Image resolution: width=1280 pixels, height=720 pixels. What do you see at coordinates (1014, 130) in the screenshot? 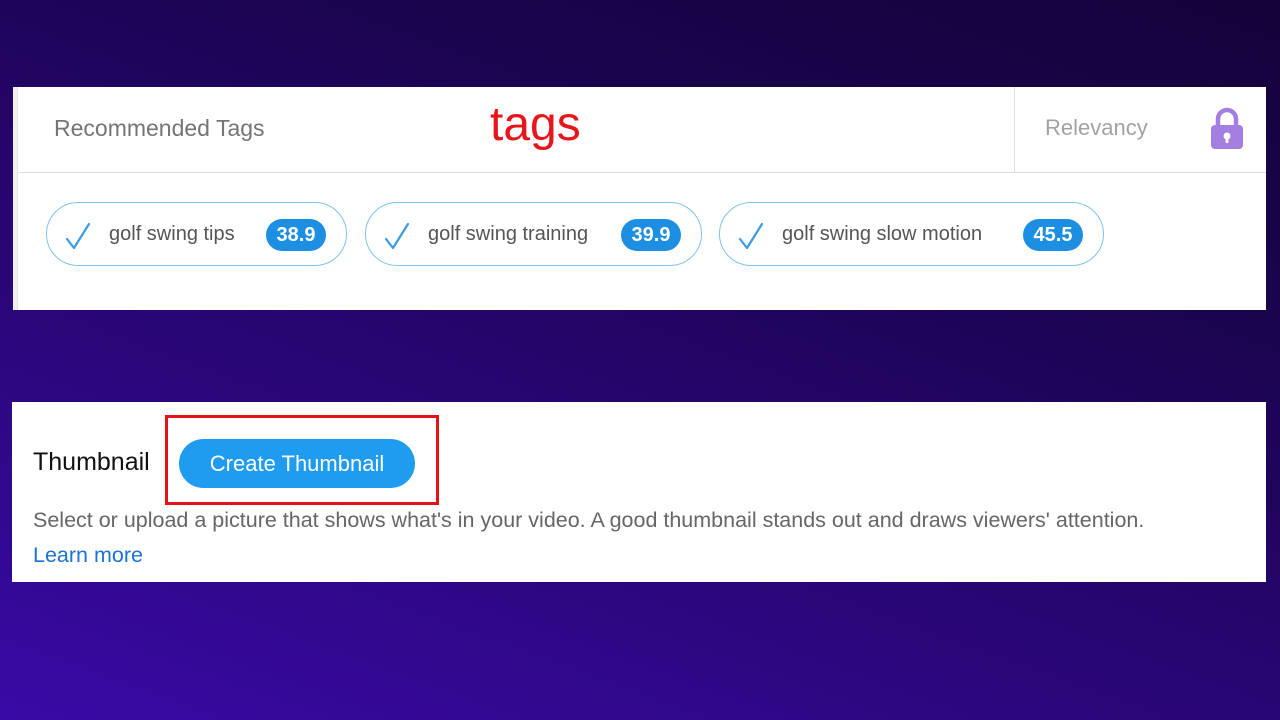
I see `header-divider` at bounding box center [1014, 130].